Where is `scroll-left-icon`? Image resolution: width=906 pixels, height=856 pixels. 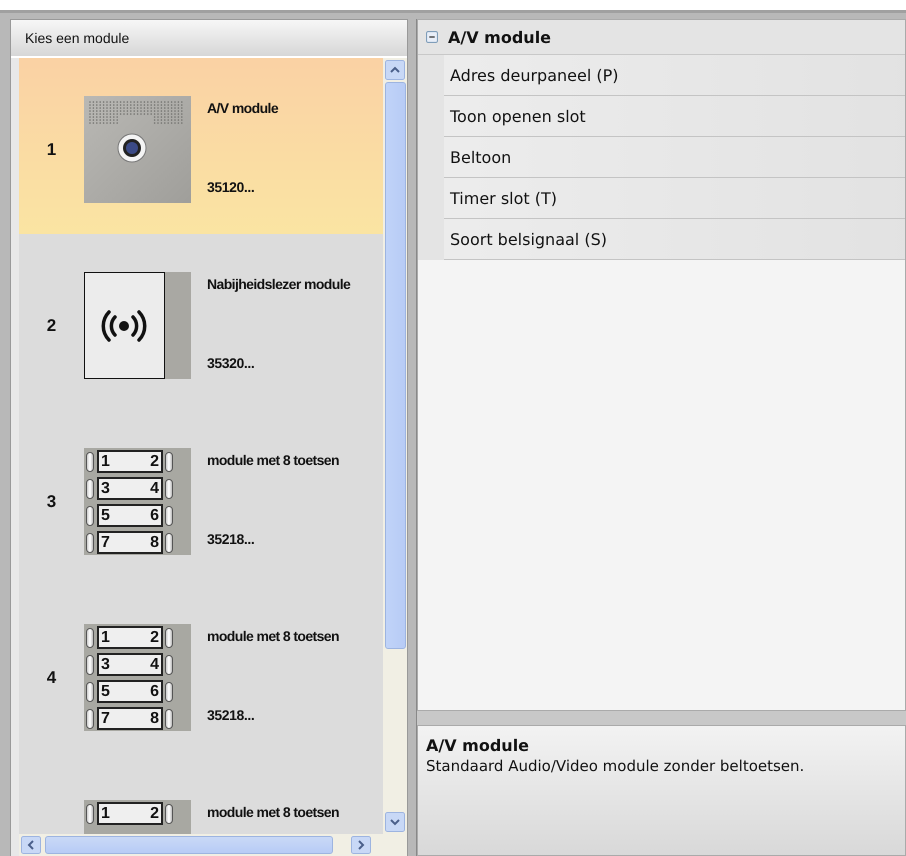 scroll-left-icon is located at coordinates (31, 845).